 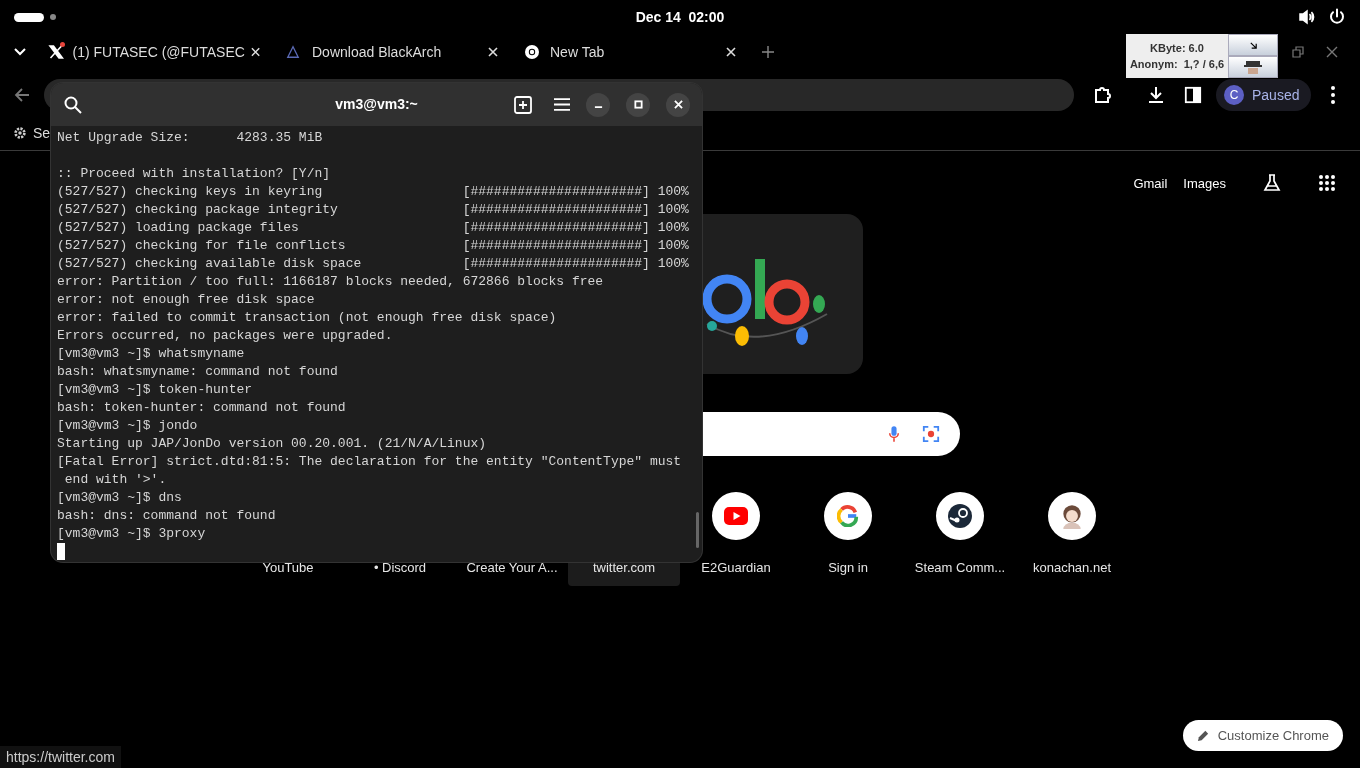 What do you see at coordinates (1204, 183) in the screenshot?
I see `header-link: Images` at bounding box center [1204, 183].